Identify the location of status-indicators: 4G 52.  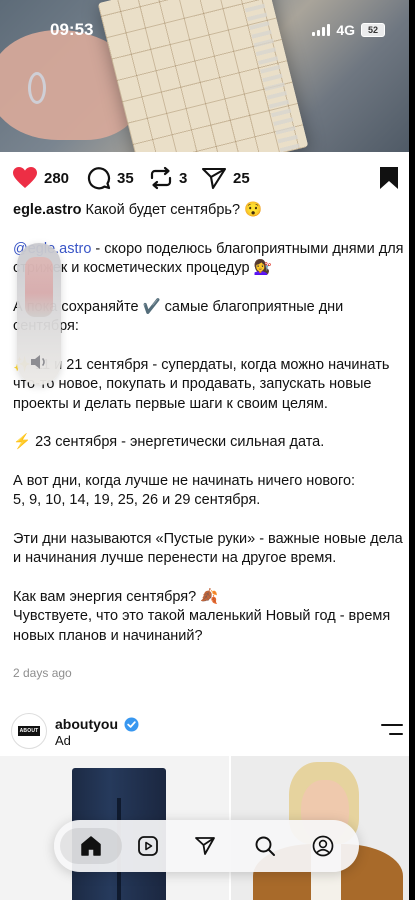
(348, 30).